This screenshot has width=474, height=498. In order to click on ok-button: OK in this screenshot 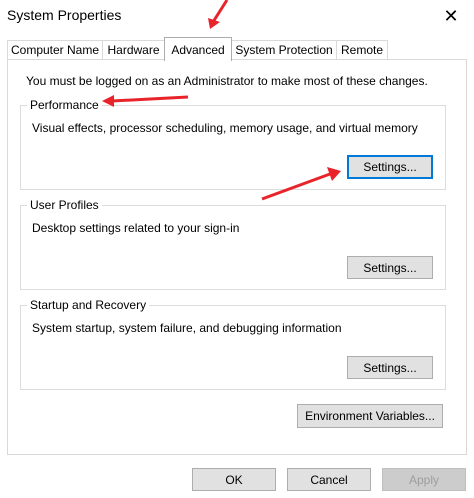, I will do `click(234, 479)`.